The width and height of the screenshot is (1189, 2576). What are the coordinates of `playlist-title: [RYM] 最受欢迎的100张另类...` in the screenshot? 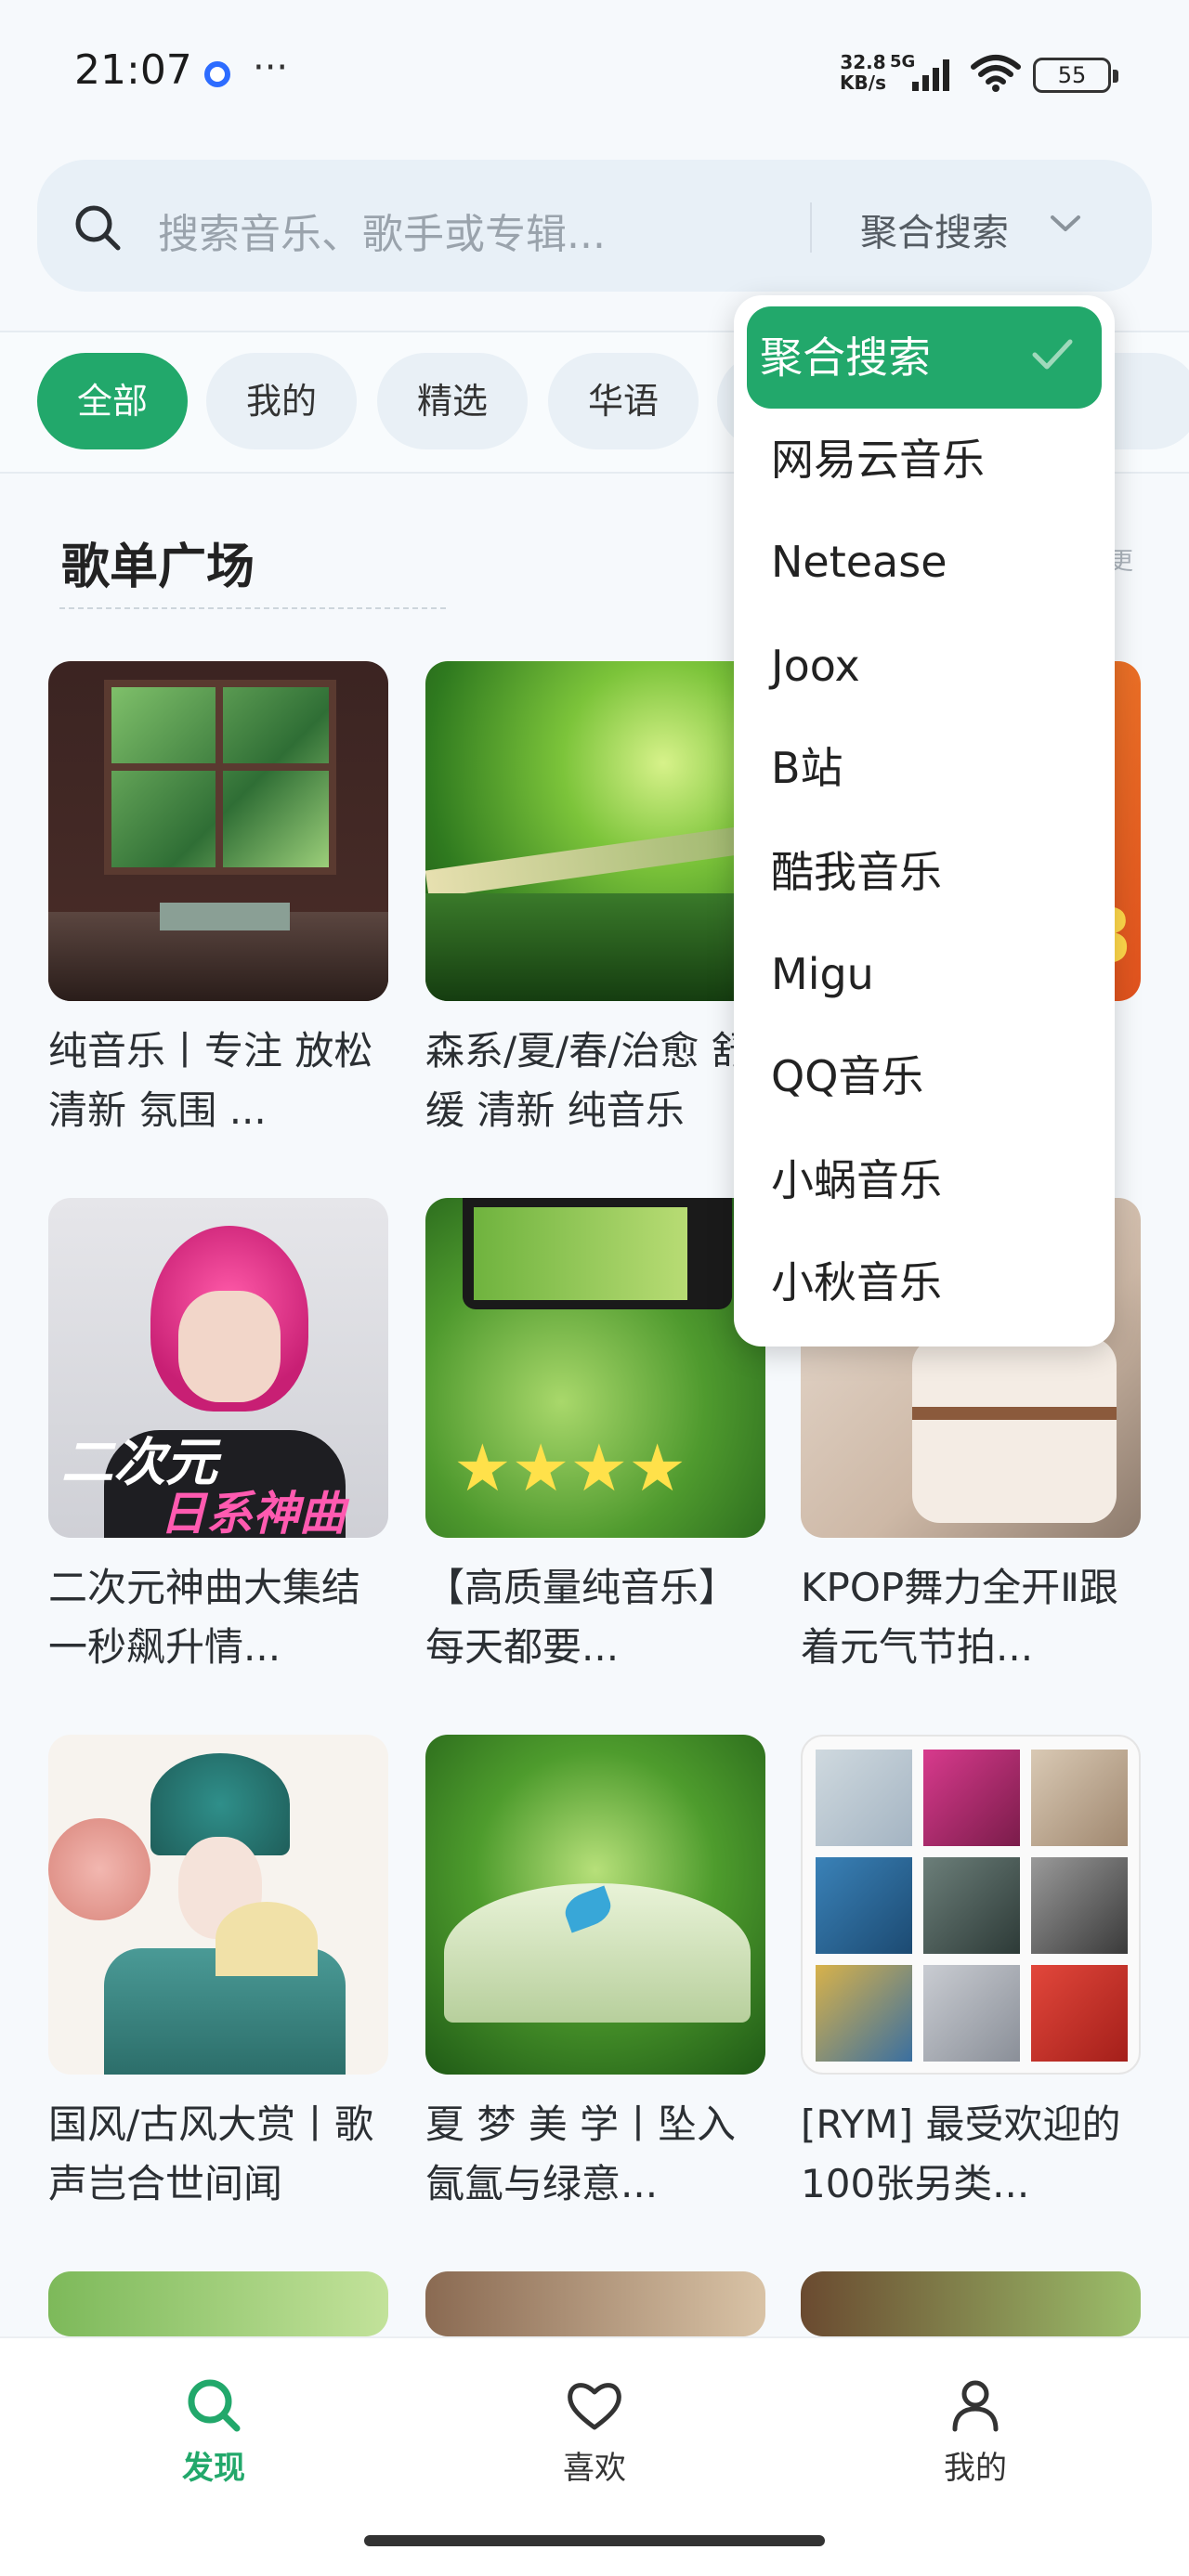 It's located at (971, 2155).